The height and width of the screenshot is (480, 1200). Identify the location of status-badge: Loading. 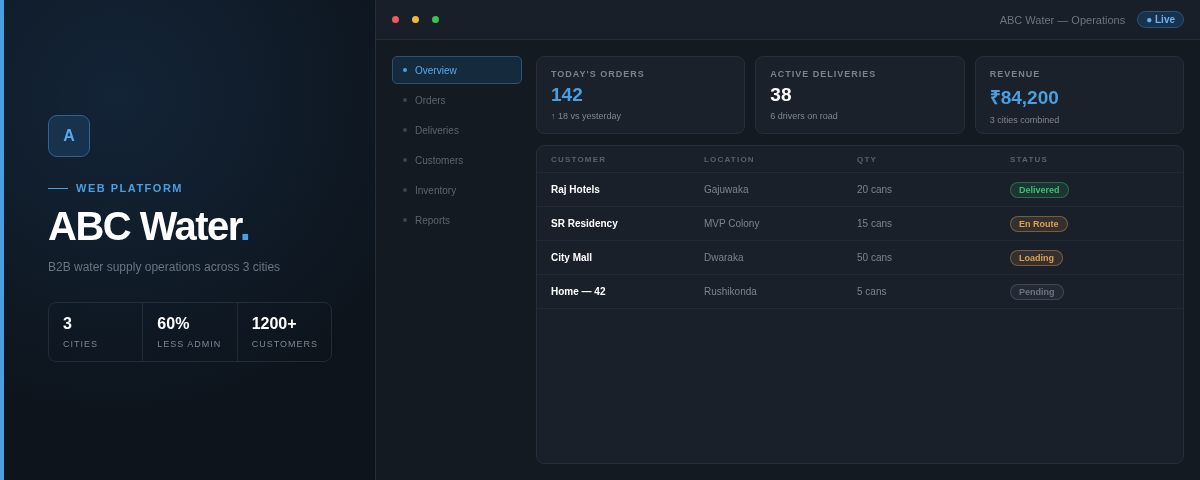
(1036, 257).